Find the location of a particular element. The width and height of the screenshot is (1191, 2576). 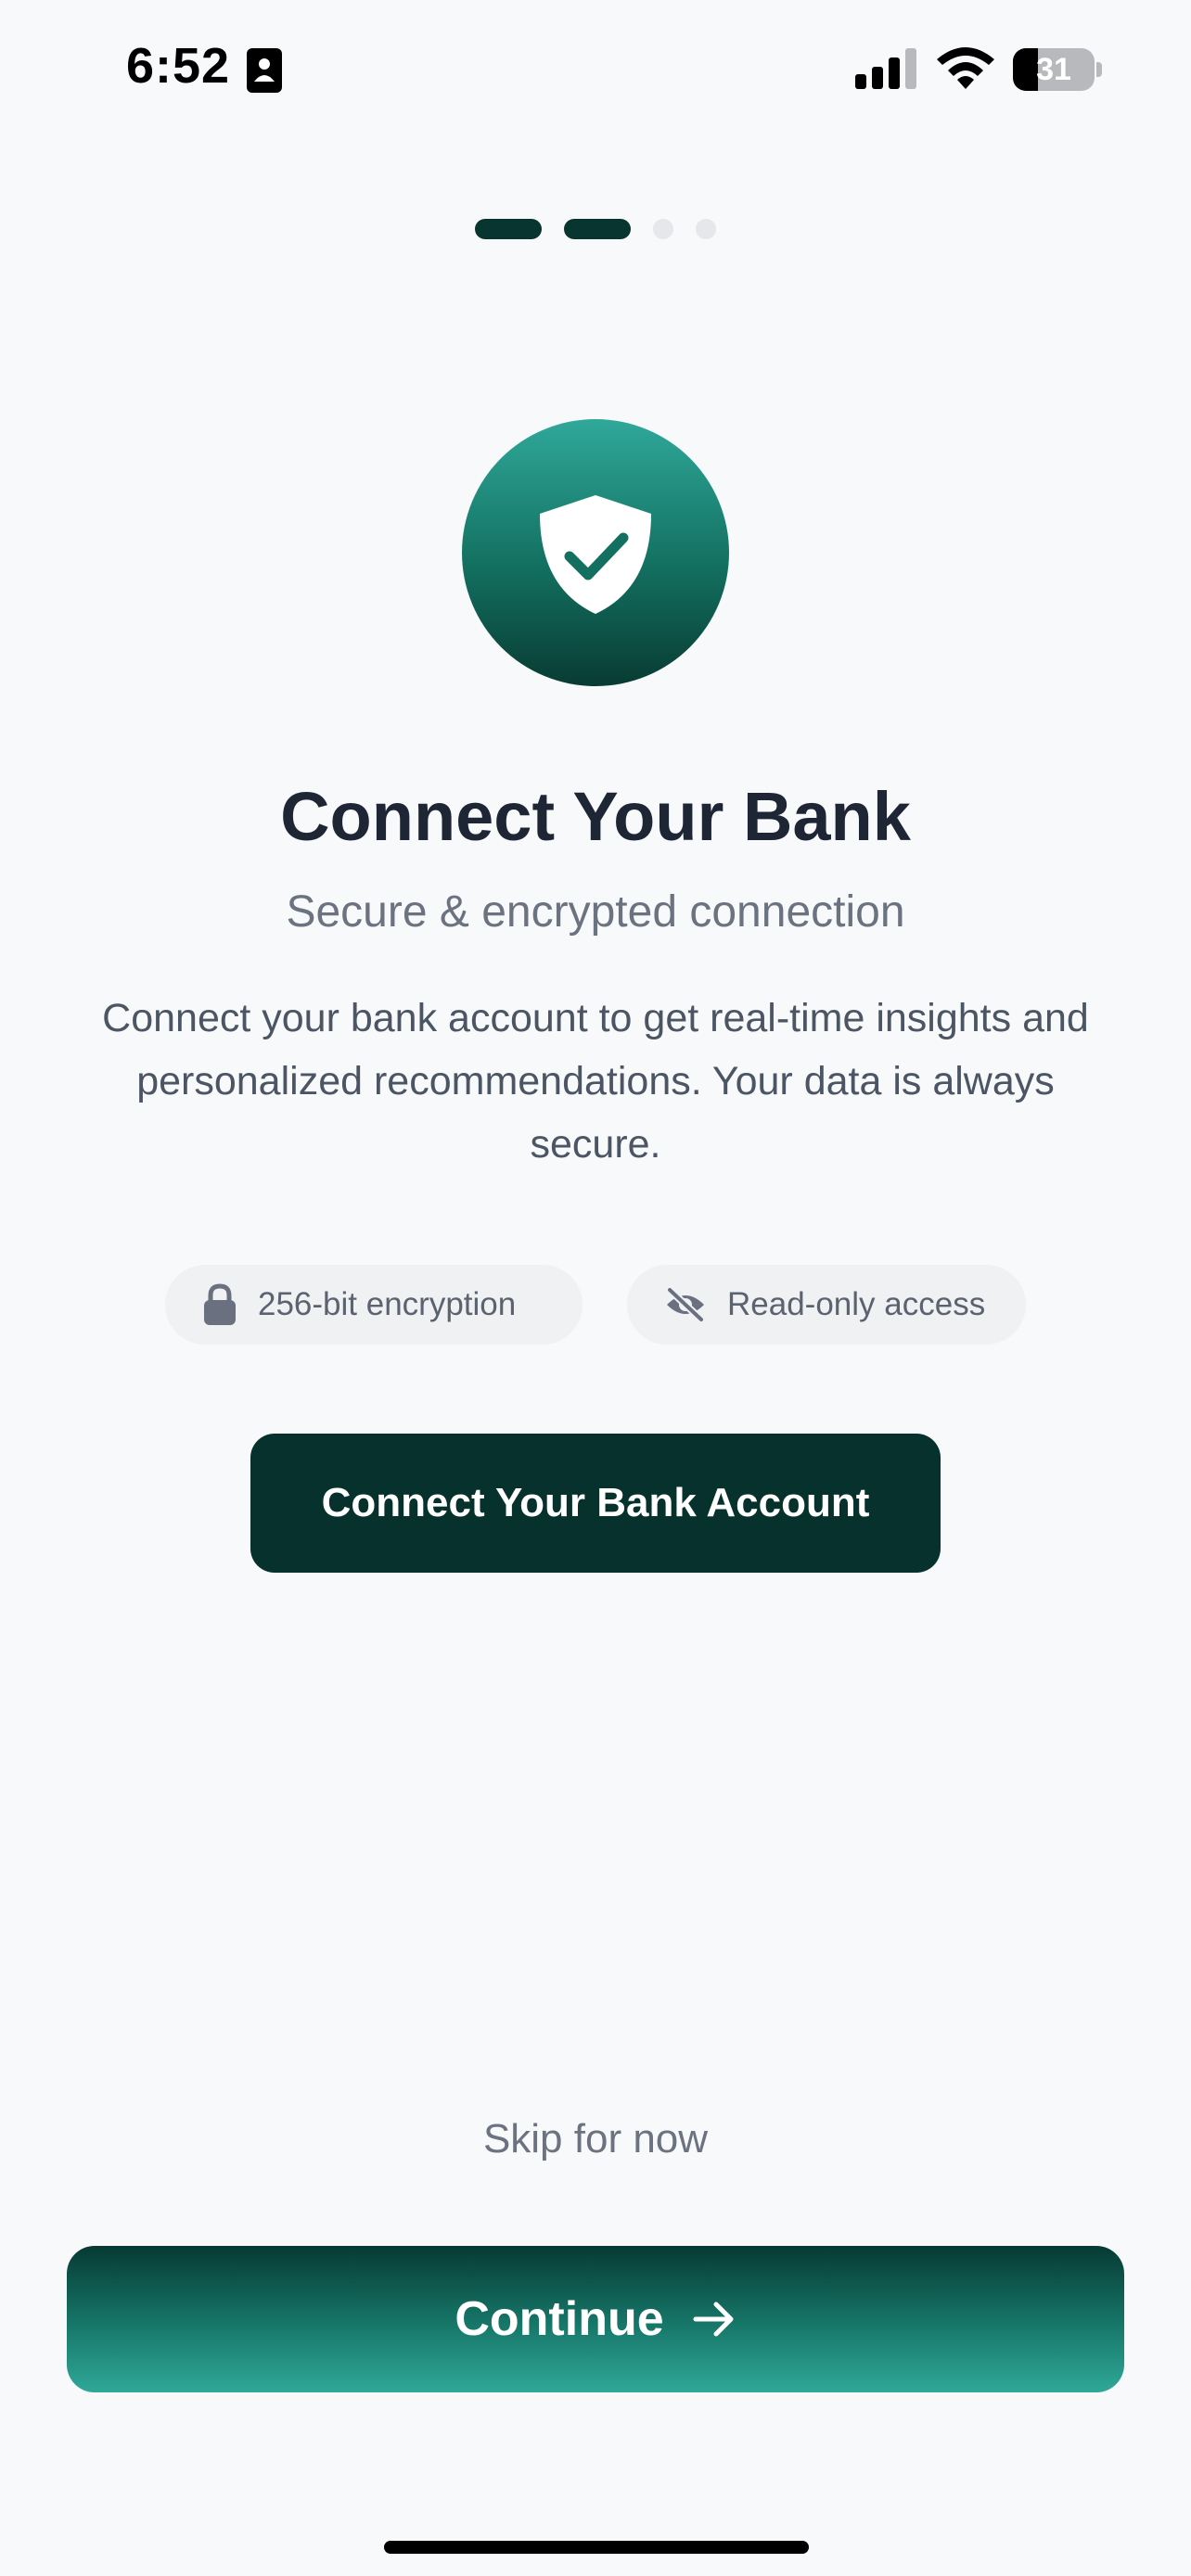

continue-button: Continue is located at coordinates (595, 2319).